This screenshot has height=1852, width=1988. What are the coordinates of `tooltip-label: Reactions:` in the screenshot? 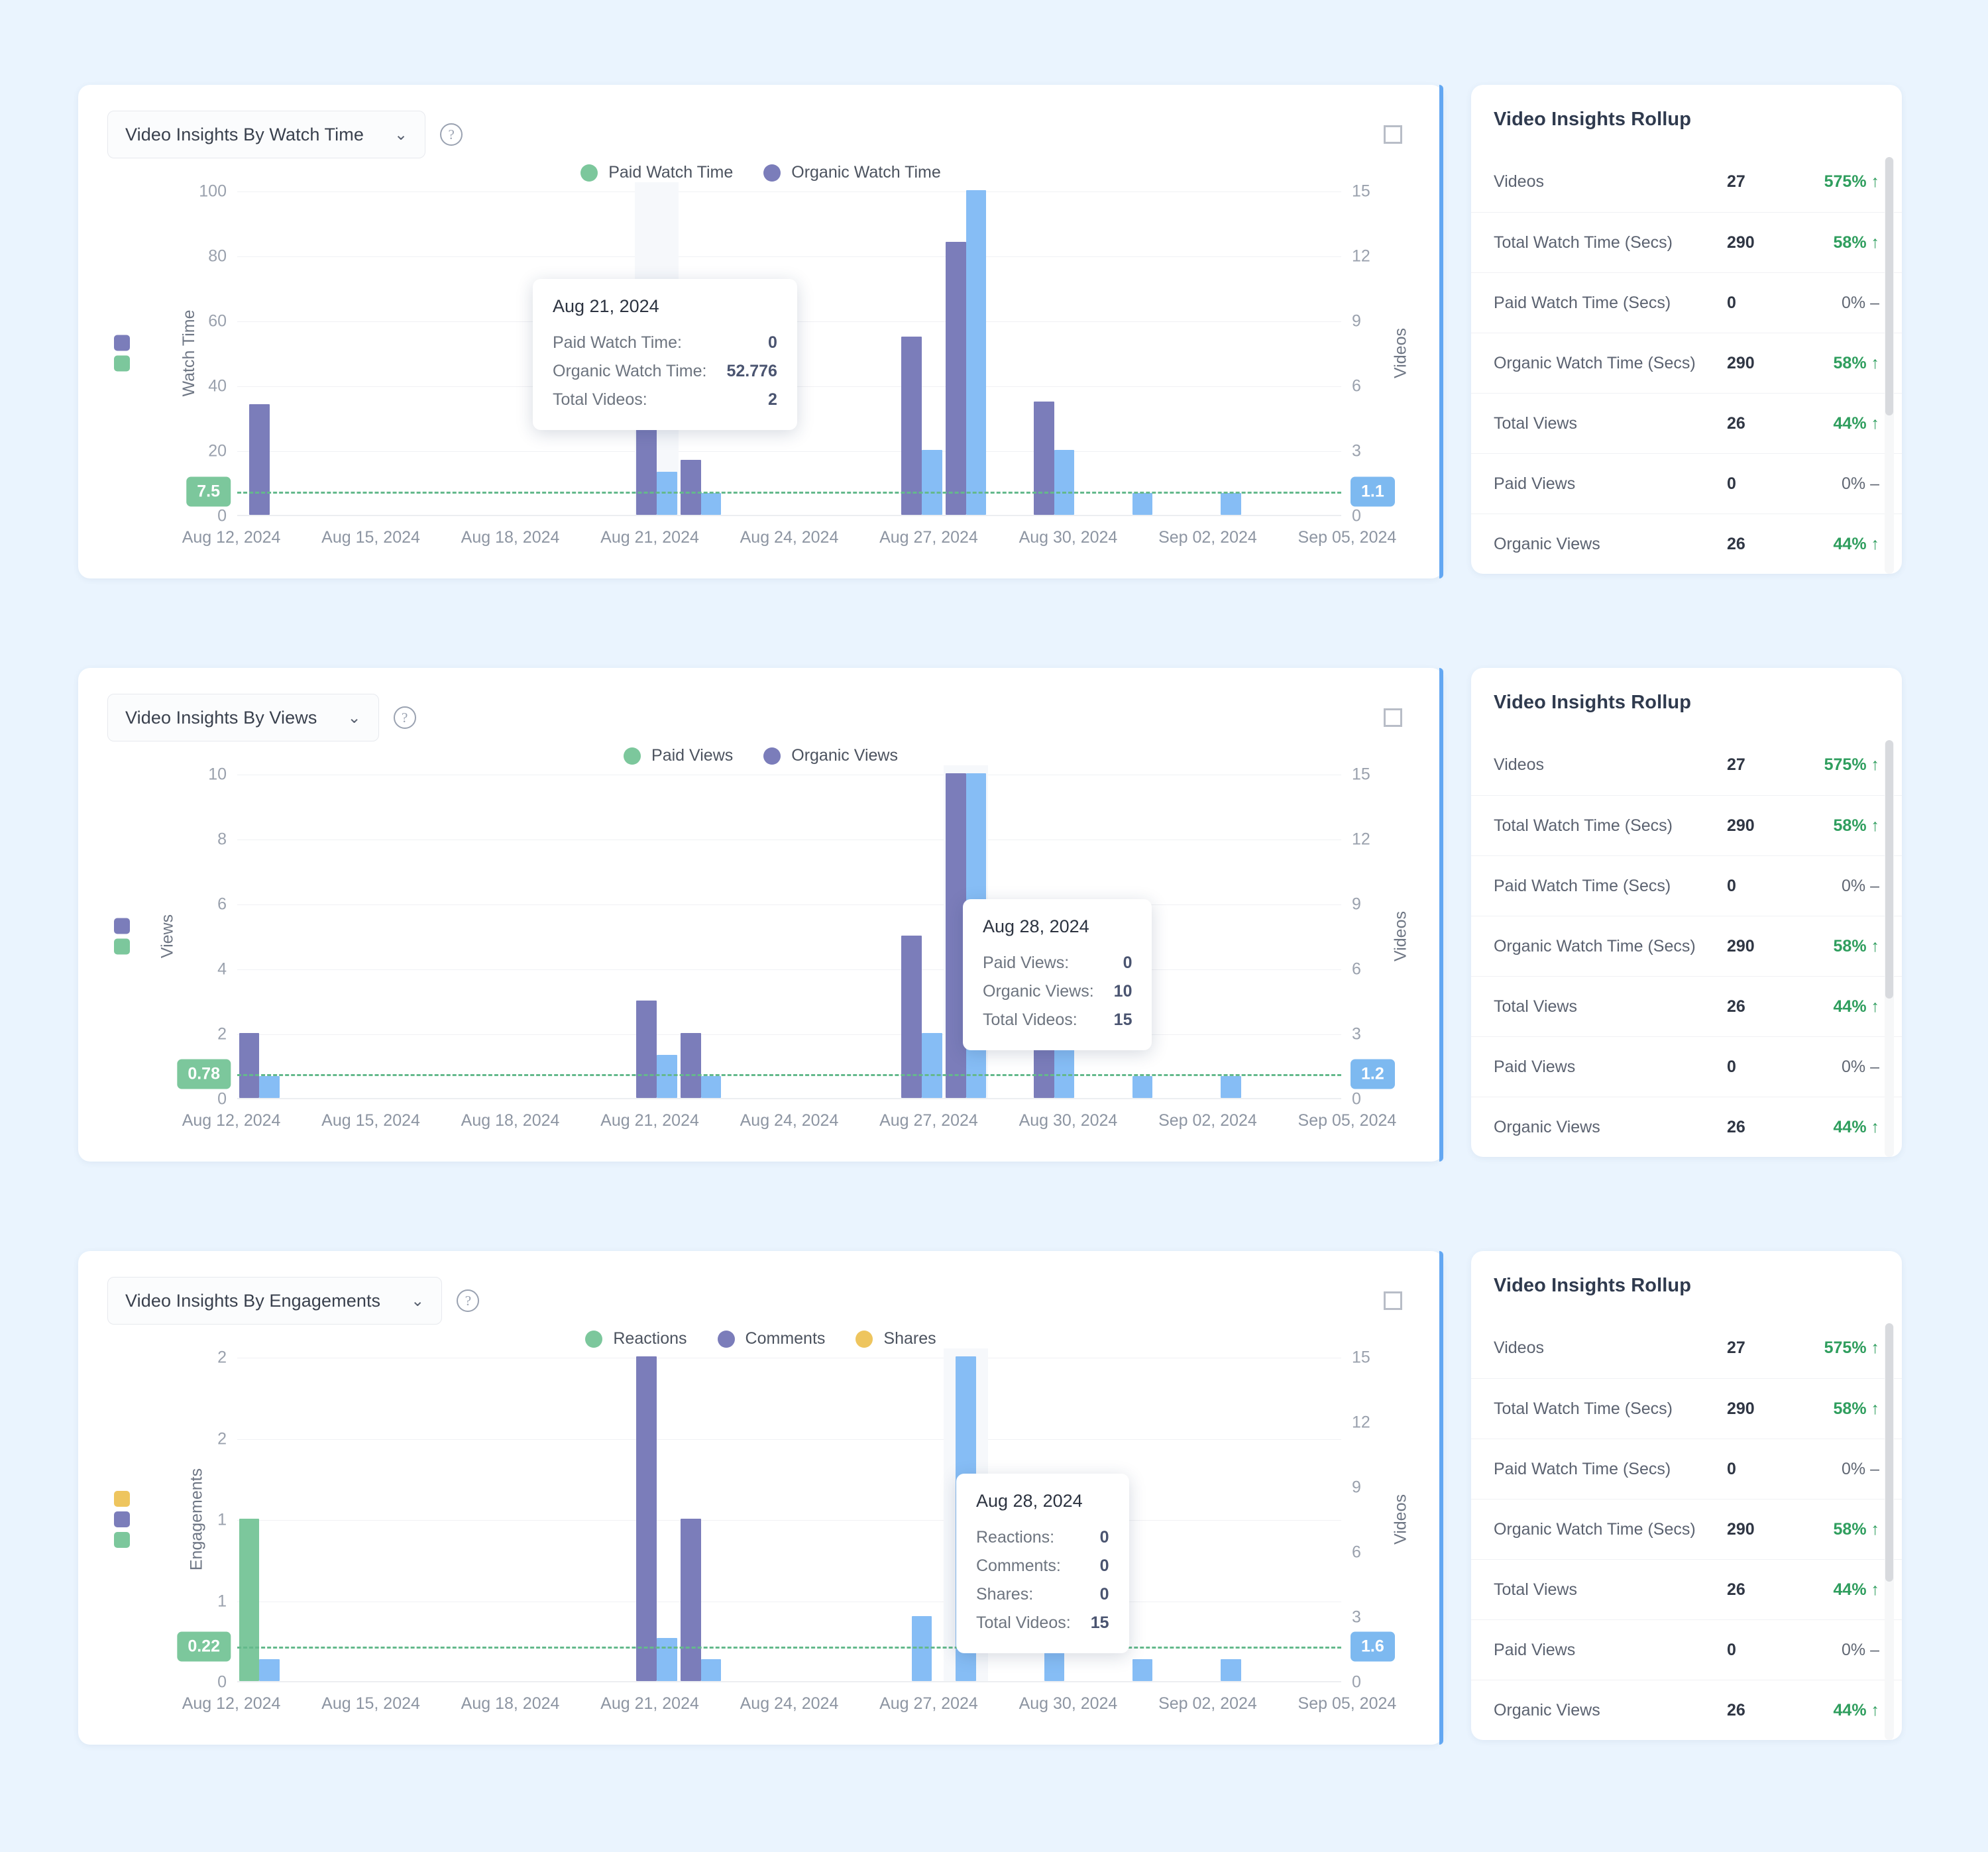 It's located at (1015, 1537).